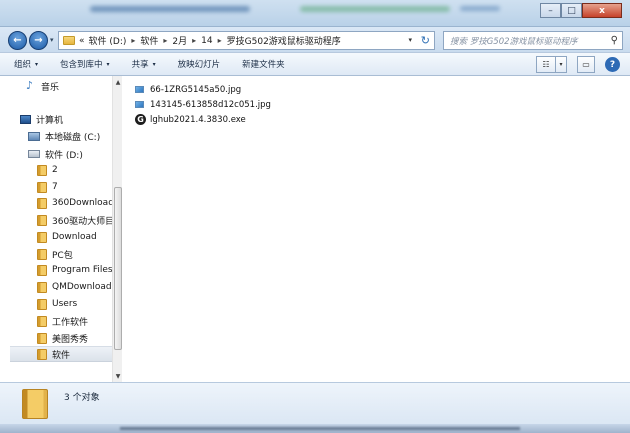 The height and width of the screenshot is (433, 630). I want to click on nav-item-drive-d: 软件 (D:), so click(55, 154).